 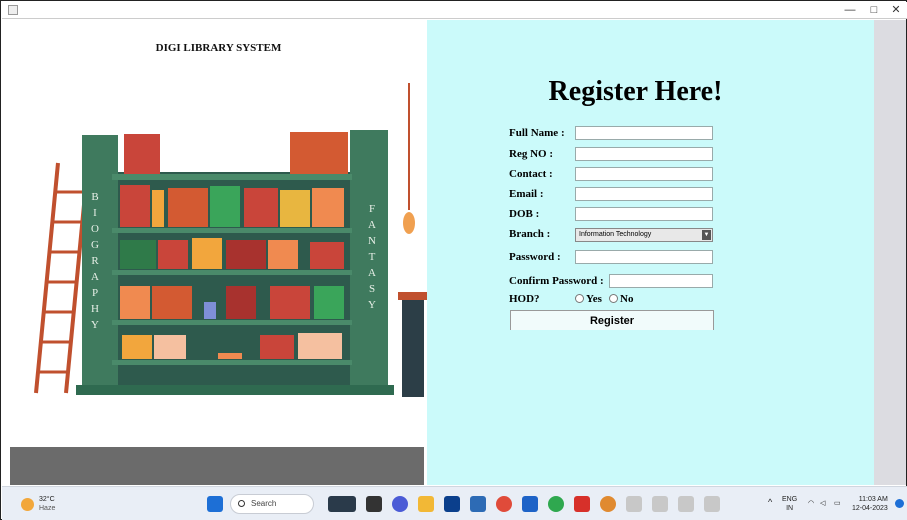 I want to click on office-icon, so click(x=582, y=504).